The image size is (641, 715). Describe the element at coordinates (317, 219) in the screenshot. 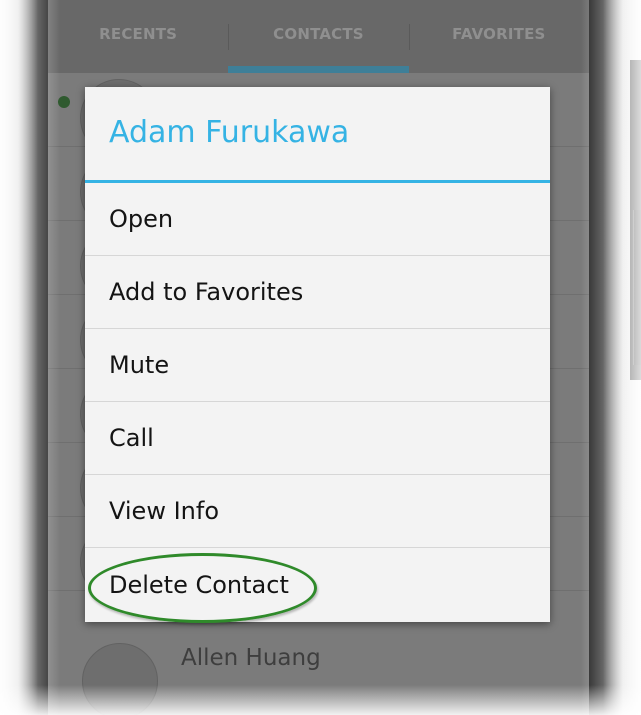

I see `menu-item-open: Open` at that location.